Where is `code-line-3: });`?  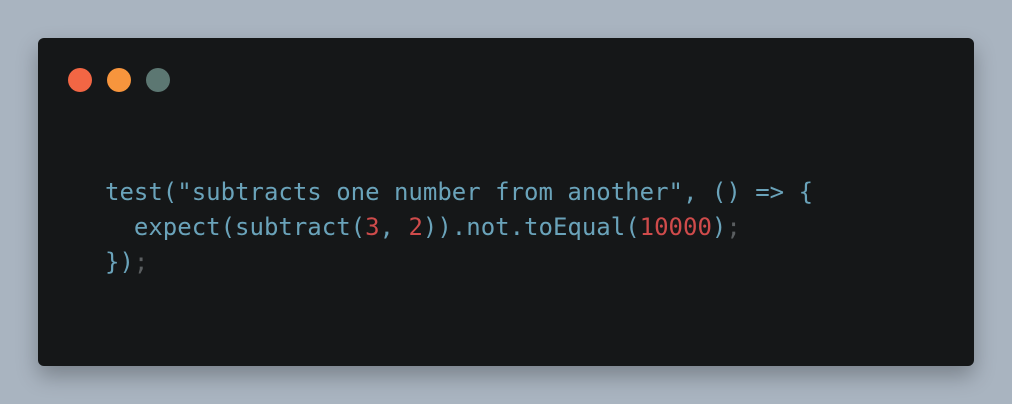 code-line-3: }); is located at coordinates (459, 262).